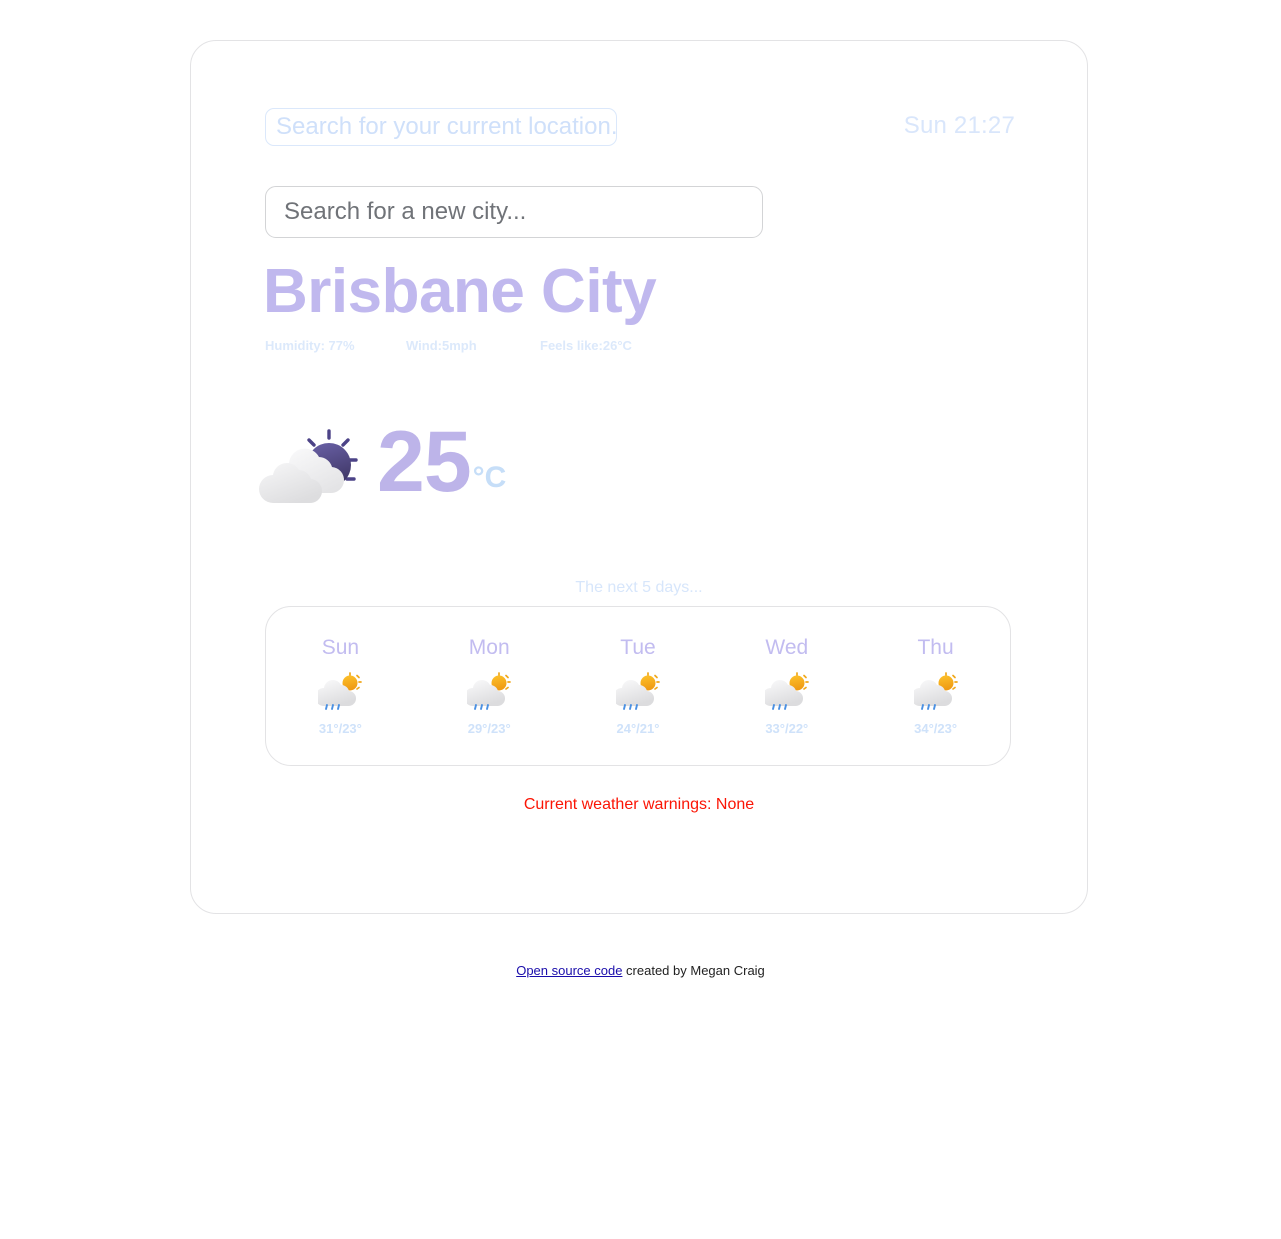  Describe the element at coordinates (340, 647) in the screenshot. I see `forecast-day-name: Sun` at that location.